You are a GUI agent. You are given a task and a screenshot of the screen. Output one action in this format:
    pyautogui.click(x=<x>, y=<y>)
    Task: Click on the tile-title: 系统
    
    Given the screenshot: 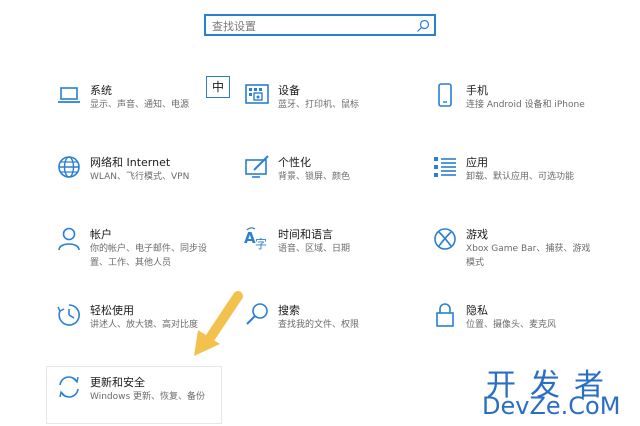 What is the action you would take?
    pyautogui.click(x=101, y=90)
    